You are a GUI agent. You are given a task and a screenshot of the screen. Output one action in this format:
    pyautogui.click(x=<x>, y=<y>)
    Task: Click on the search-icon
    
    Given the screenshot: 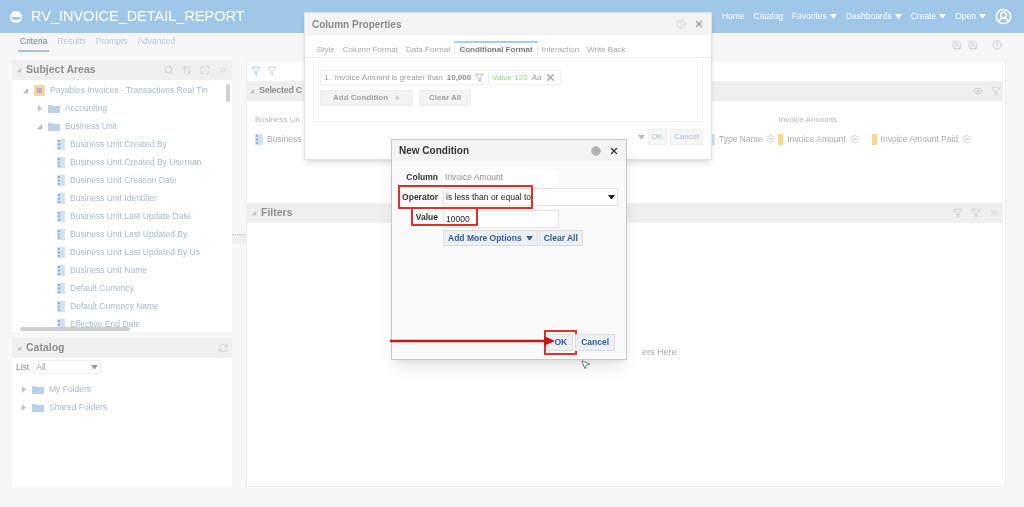 What is the action you would take?
    pyautogui.click(x=169, y=70)
    